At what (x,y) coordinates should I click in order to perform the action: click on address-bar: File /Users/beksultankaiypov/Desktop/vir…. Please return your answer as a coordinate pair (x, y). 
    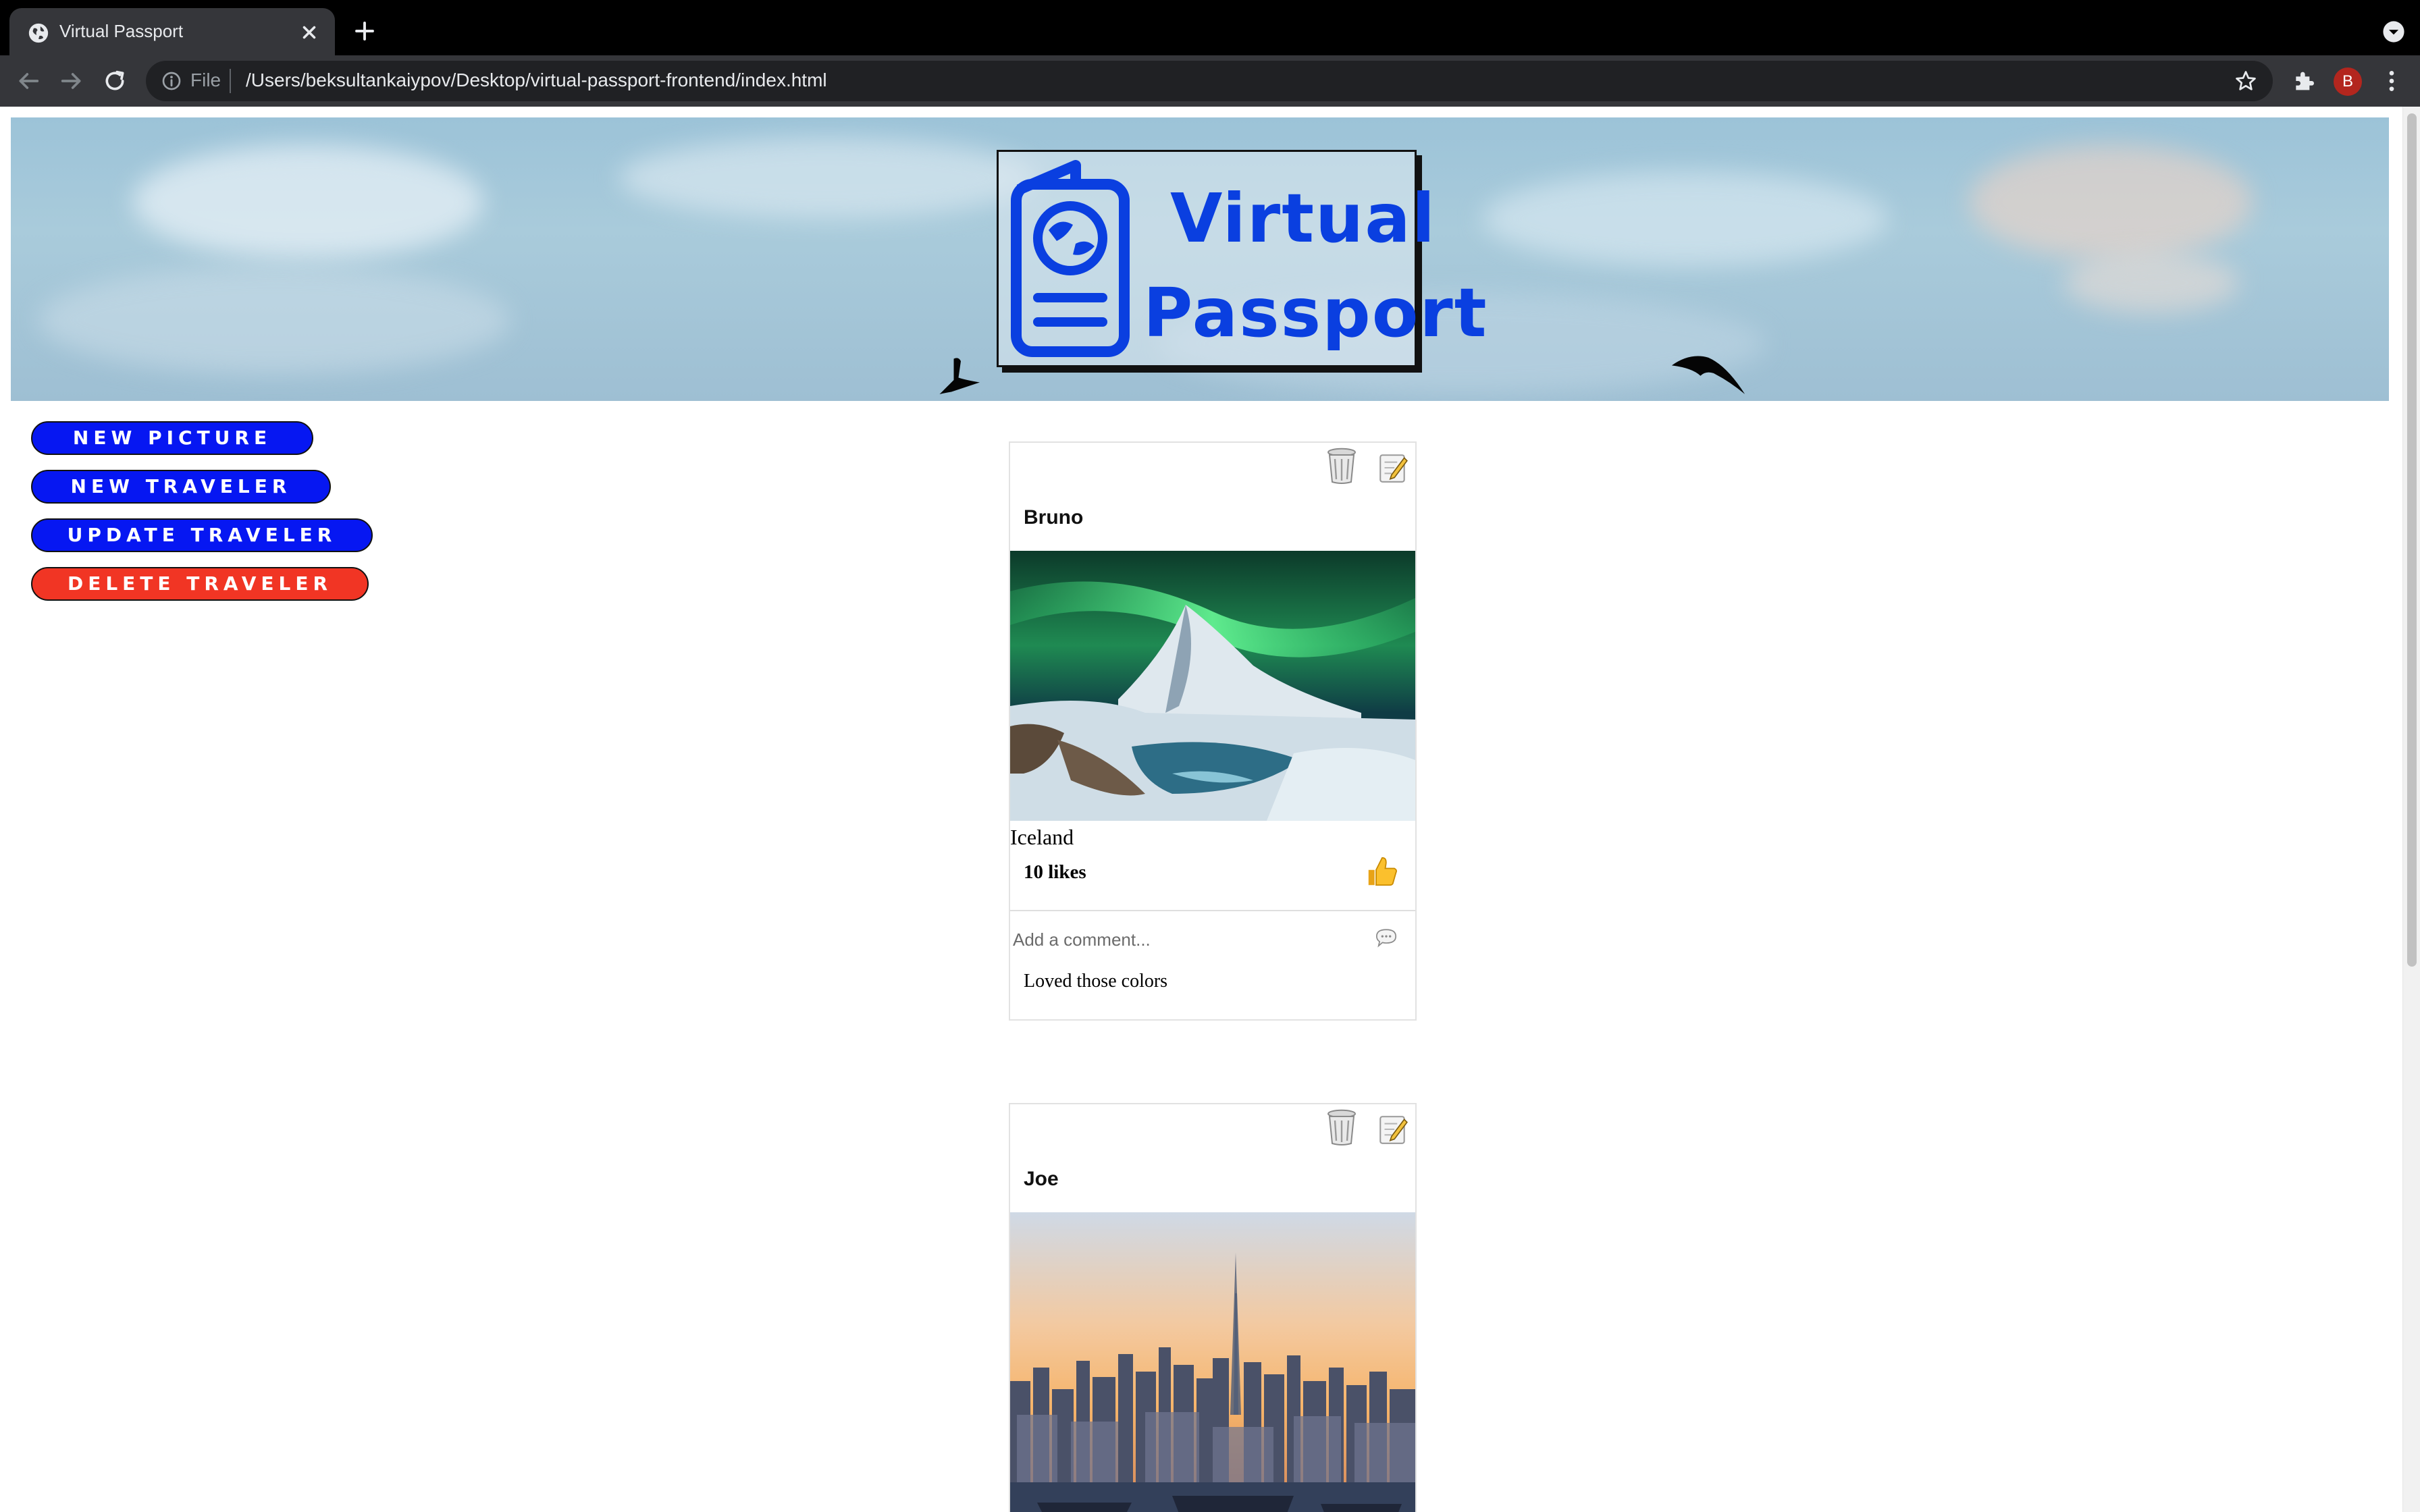
    Looking at the image, I should click on (1209, 81).